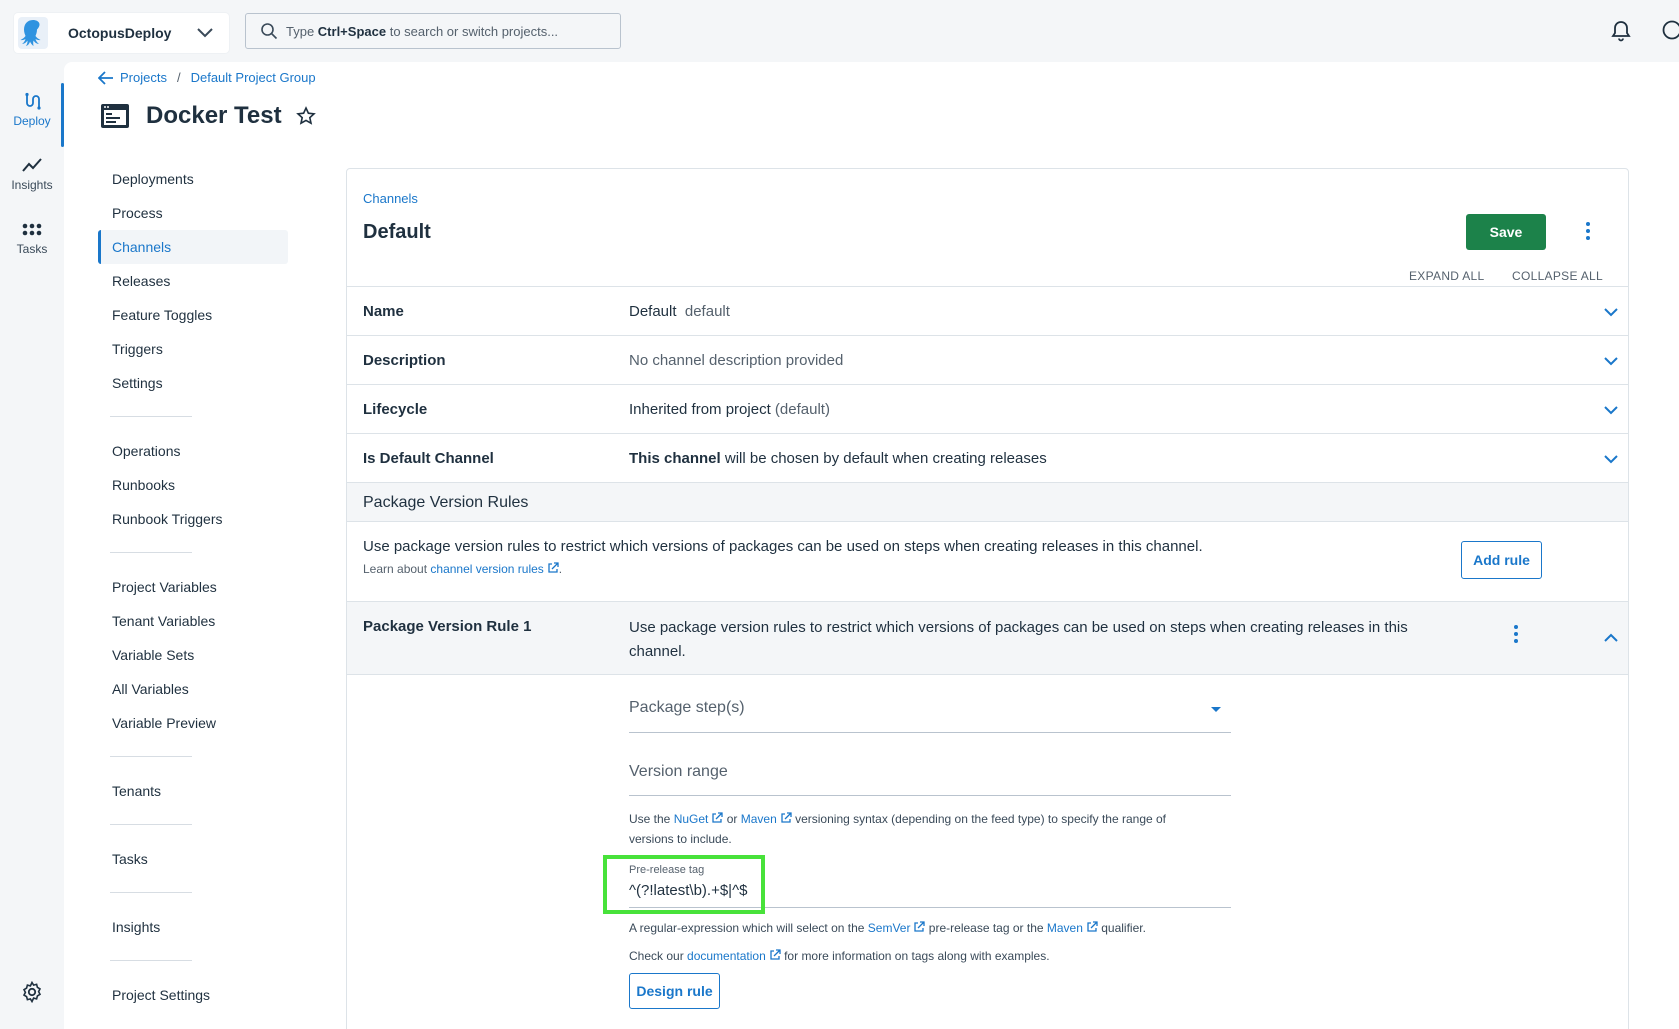 Image resolution: width=1679 pixels, height=1029 pixels. Describe the element at coordinates (390, 198) in the screenshot. I see `channels-breadcrumb: Channels` at that location.